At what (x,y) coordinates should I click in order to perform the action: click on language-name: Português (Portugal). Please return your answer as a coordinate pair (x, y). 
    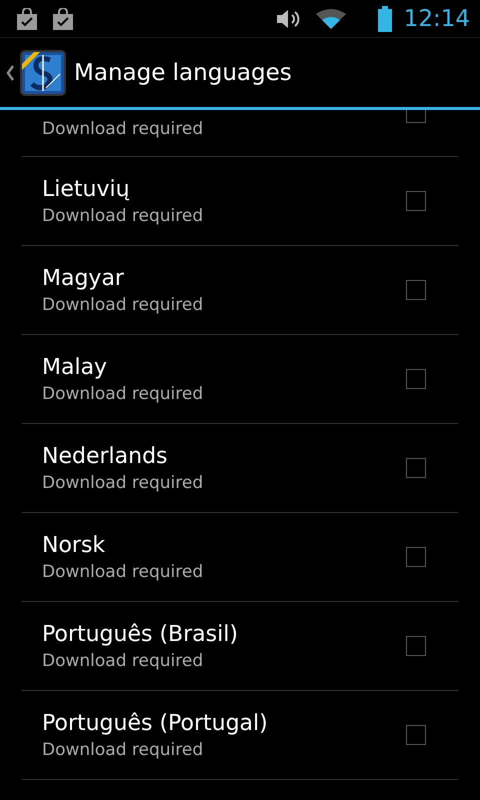
    Looking at the image, I should click on (155, 723).